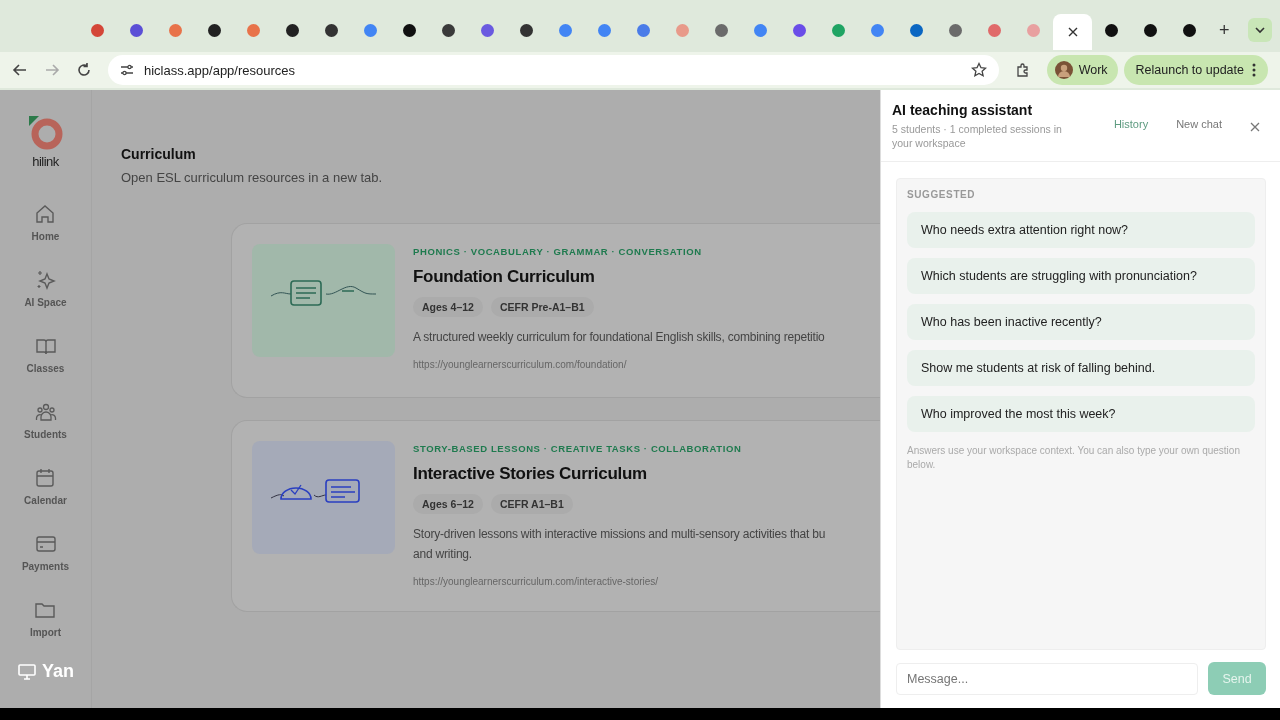 The image size is (1280, 720). What do you see at coordinates (619, 337) in the screenshot?
I see `card-description: A structured weekly curriculum for foundational English skills, combining repetitio` at bounding box center [619, 337].